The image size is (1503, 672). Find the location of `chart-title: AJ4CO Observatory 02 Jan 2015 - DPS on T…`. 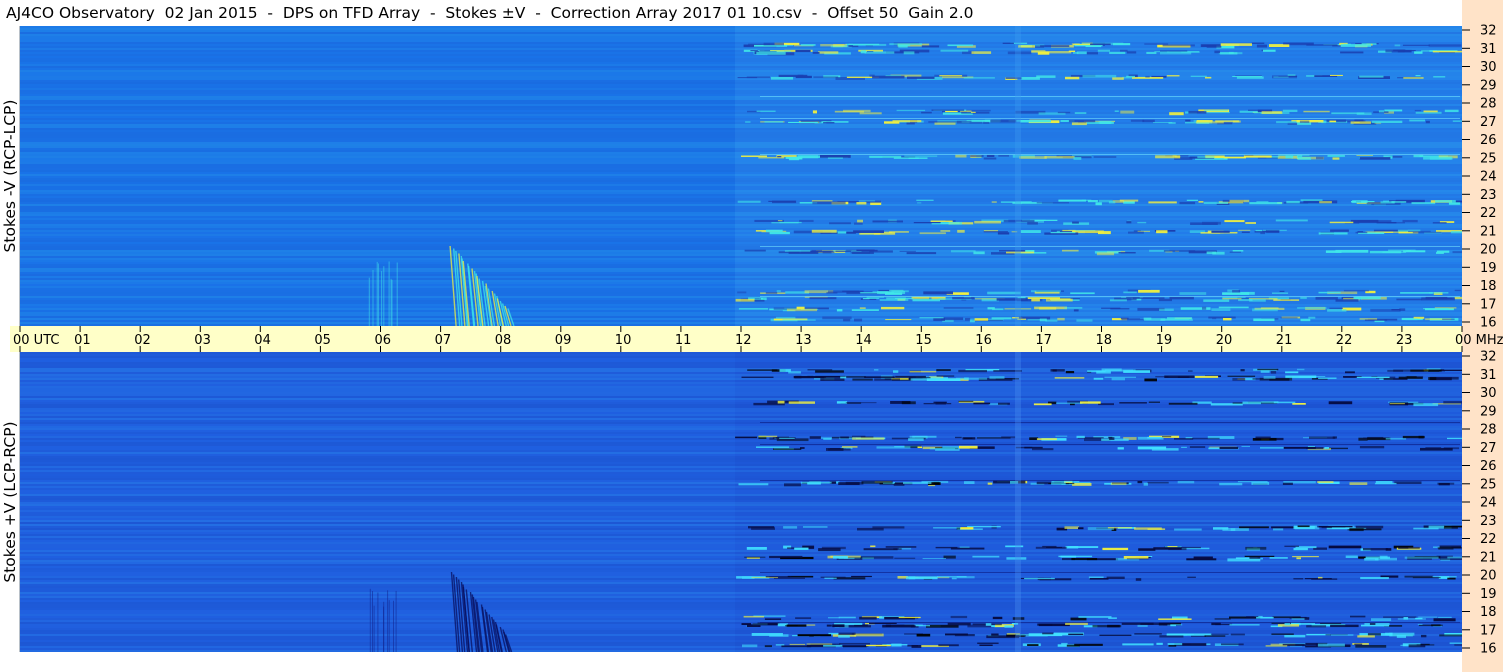

chart-title: AJ4CO Observatory 02 Jan 2015 - DPS on T… is located at coordinates (490, 13).